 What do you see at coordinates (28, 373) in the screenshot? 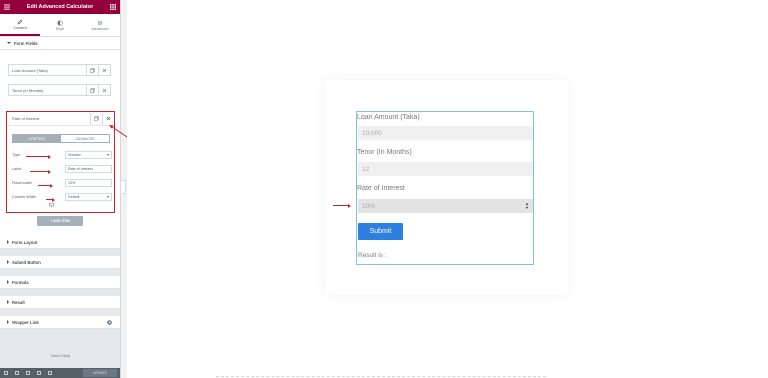
I see `history-icon` at bounding box center [28, 373].